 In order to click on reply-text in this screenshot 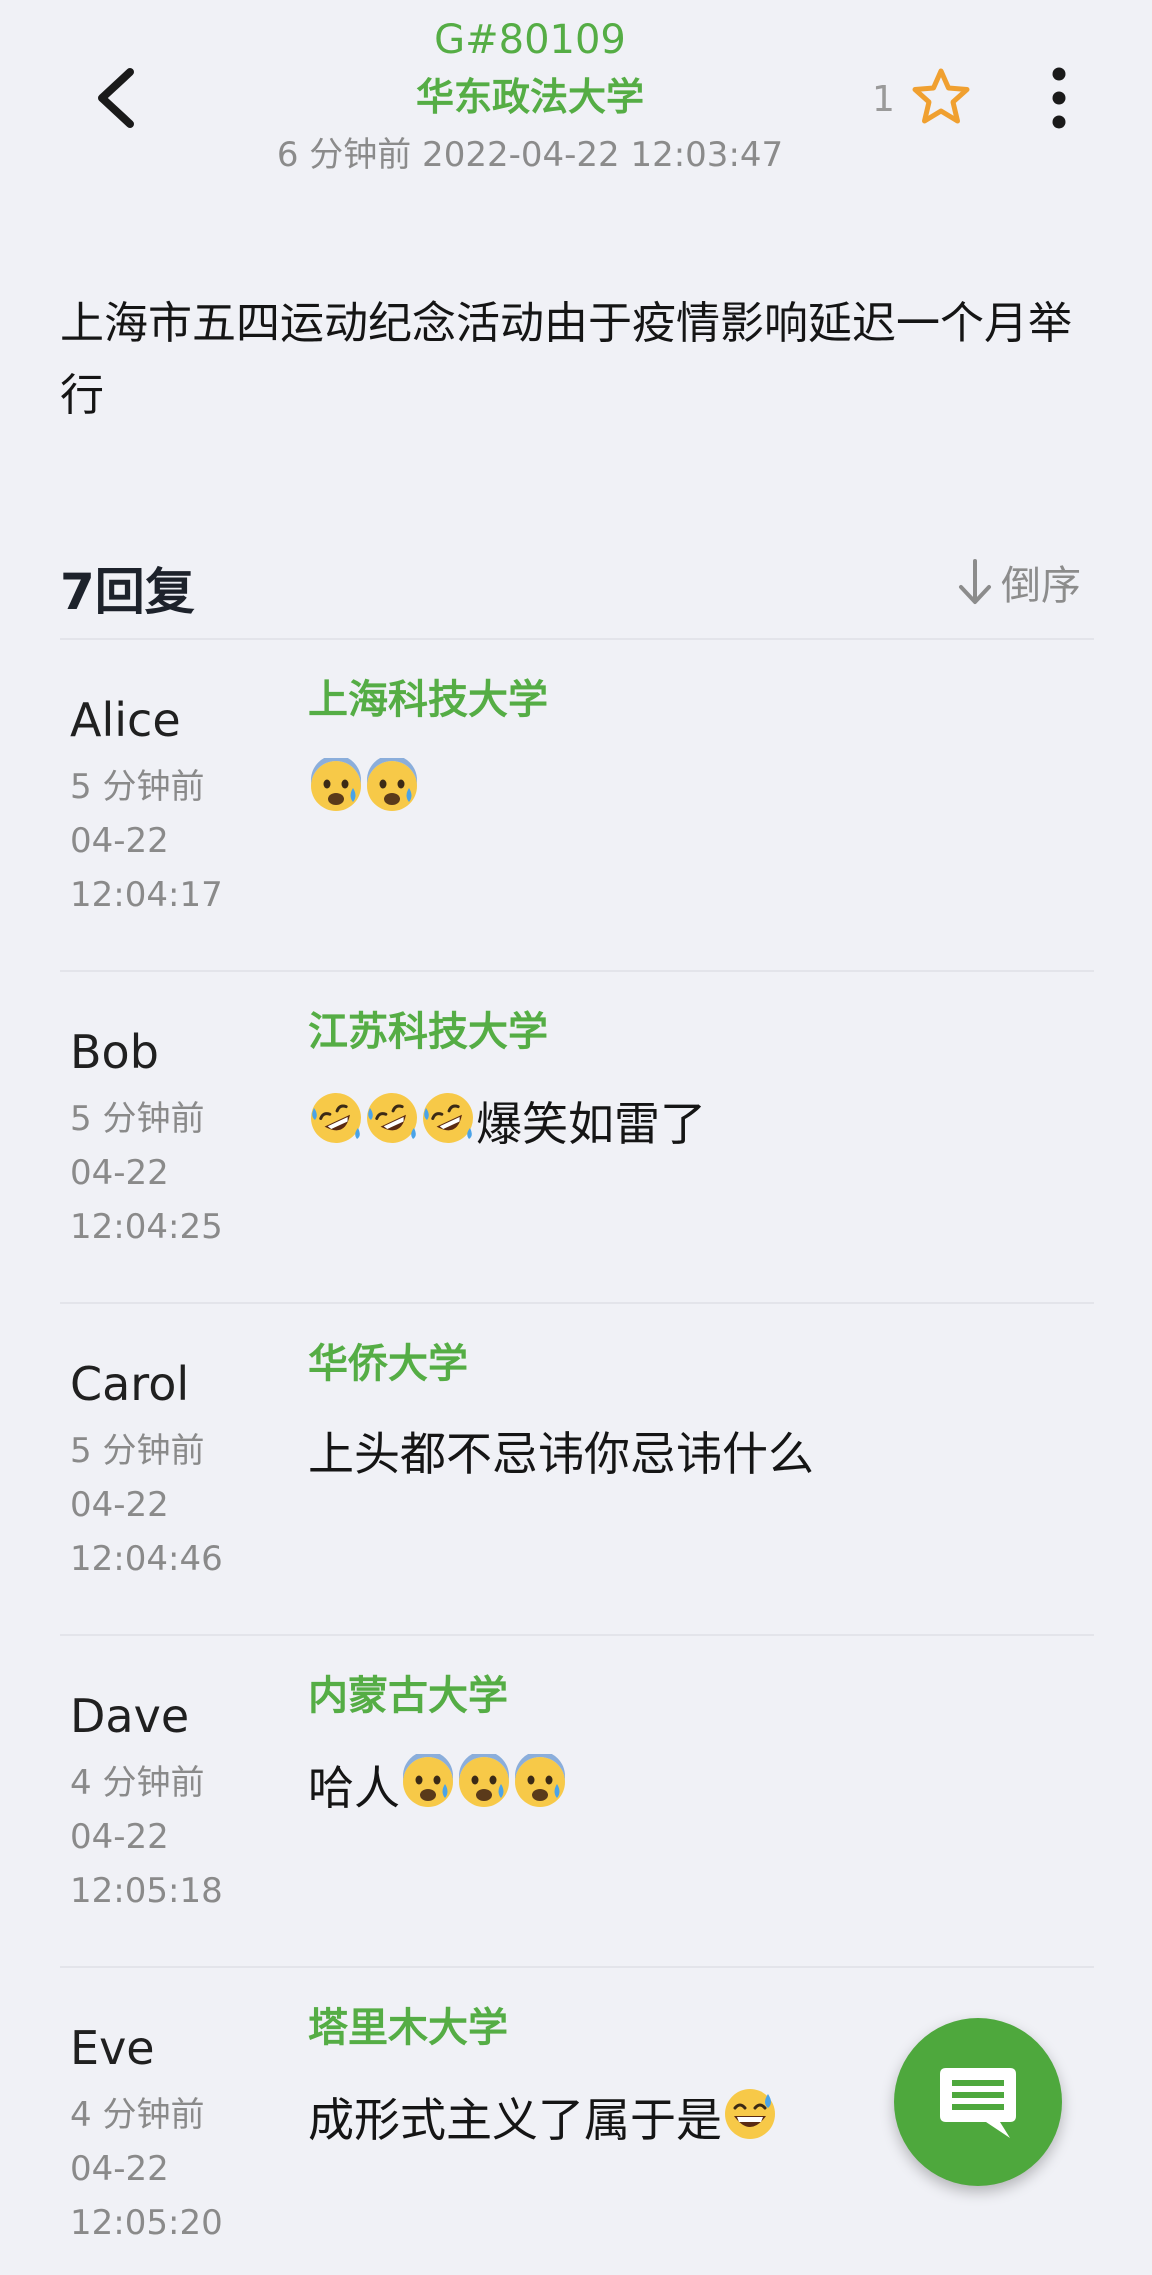, I will do `click(364, 791)`.